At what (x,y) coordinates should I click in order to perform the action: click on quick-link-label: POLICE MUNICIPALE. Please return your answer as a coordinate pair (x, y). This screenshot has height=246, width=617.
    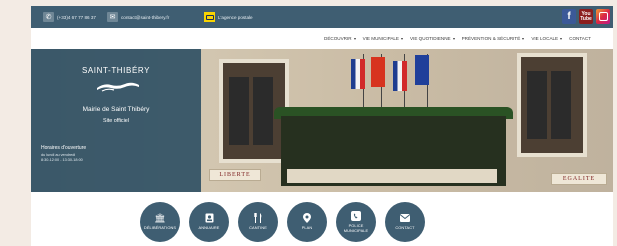
    Looking at the image, I should click on (356, 227).